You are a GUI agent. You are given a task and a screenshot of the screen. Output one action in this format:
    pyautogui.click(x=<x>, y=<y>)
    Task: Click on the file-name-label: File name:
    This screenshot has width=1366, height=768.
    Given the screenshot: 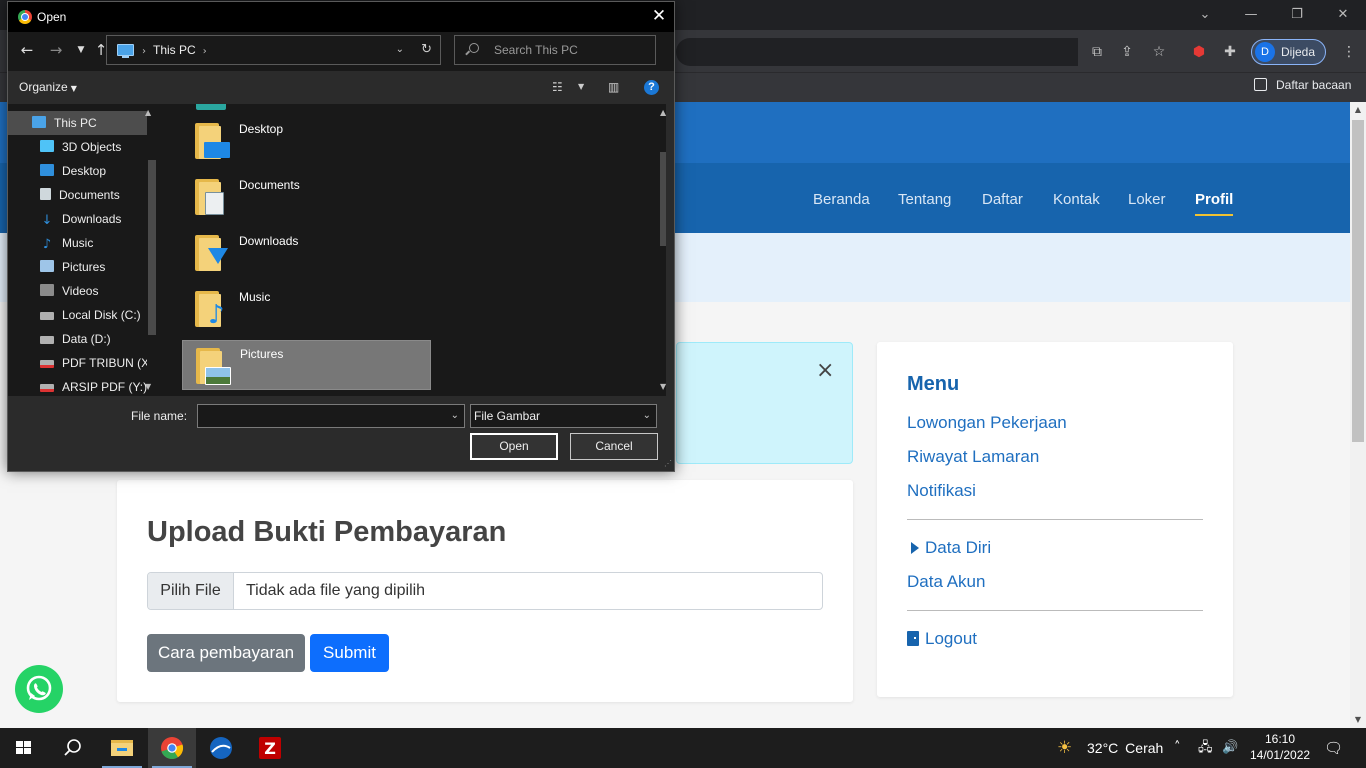 What is the action you would take?
    pyautogui.click(x=159, y=416)
    